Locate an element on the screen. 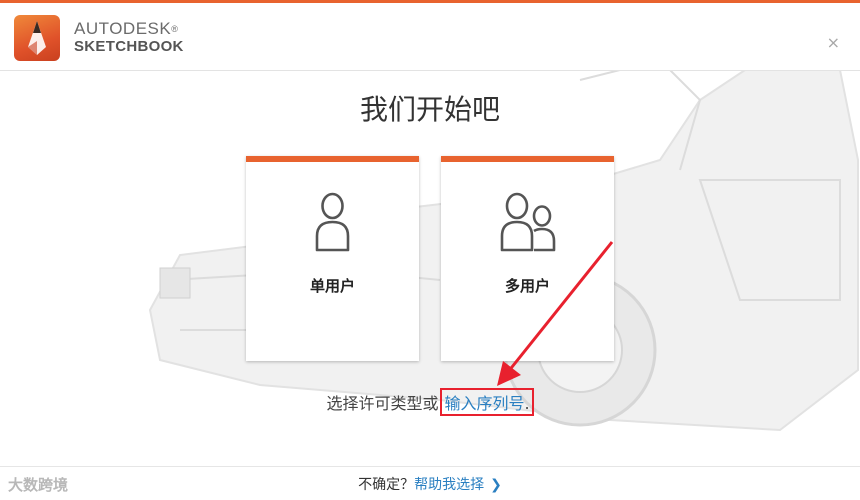 The width and height of the screenshot is (860, 500). license-prompt-text: 选择许可类型或 is located at coordinates (382, 403).